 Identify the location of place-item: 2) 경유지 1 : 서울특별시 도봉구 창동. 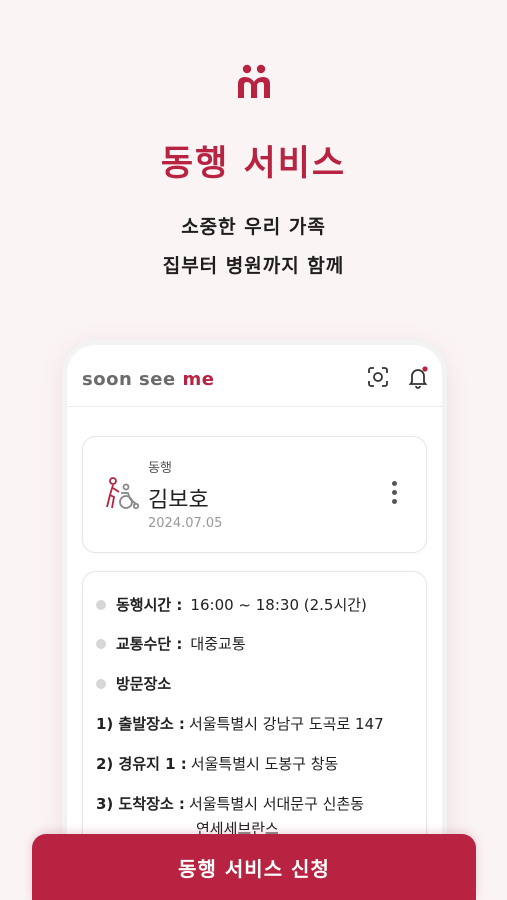
(217, 764).